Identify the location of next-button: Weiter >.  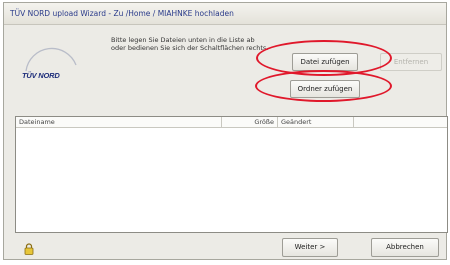
(310, 247).